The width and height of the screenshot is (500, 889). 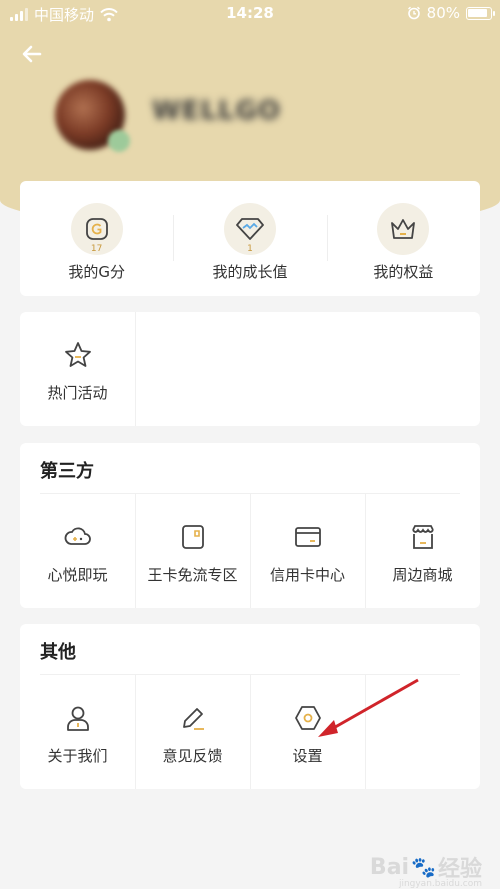 I want to click on sim-card-icon, so click(x=192, y=537).